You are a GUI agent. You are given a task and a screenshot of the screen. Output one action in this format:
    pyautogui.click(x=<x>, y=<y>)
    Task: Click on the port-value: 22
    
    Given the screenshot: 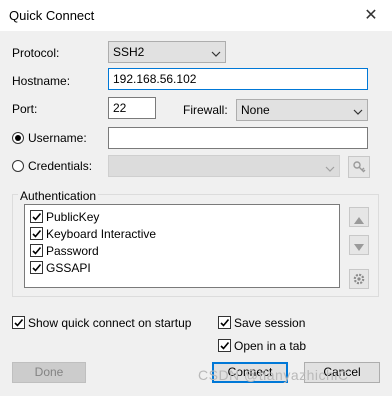 What is the action you would take?
    pyautogui.click(x=120, y=108)
    